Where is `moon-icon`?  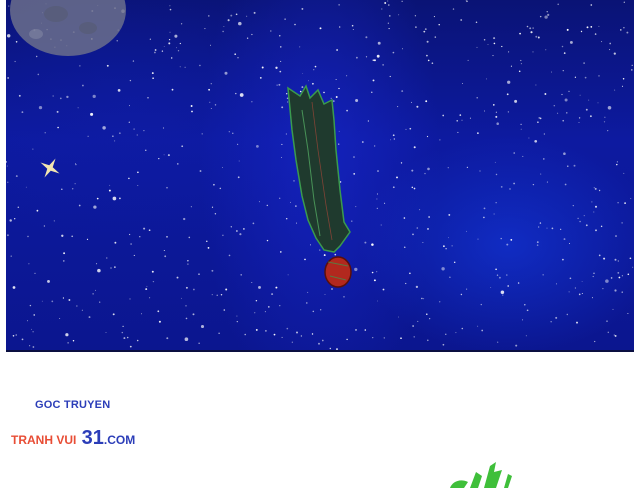 moon-icon is located at coordinates (68, 28).